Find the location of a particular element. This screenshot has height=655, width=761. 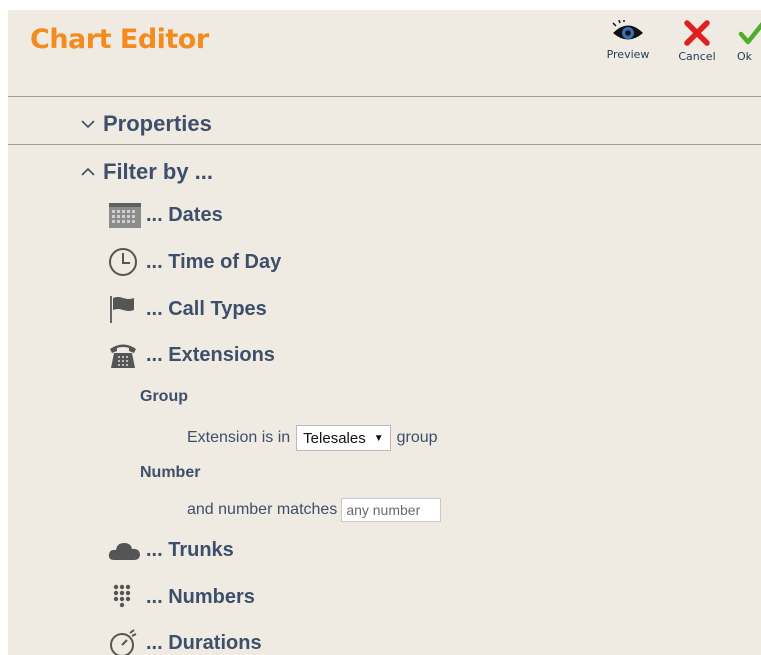

preview-label: Preview is located at coordinates (628, 54).